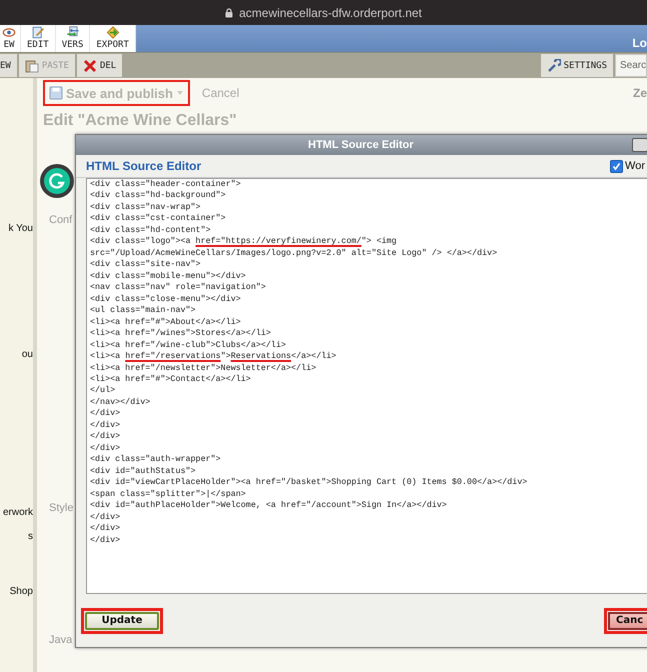 The width and height of the screenshot is (647, 672). I want to click on code-line: <div id="viewCartPlaceHolder"><a href="/basket">Shopping Cart (0) Items $0.00</a></div>, so click(309, 483).